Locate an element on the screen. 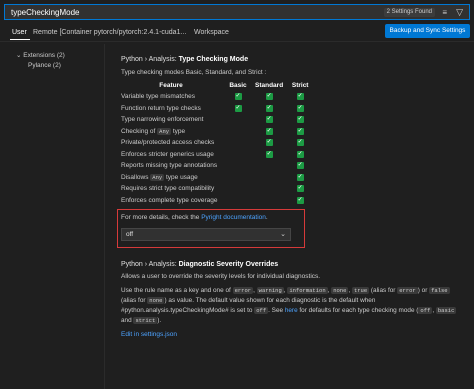  table-row: Private/protected access checks ✓ ✓ is located at coordinates (217, 143).